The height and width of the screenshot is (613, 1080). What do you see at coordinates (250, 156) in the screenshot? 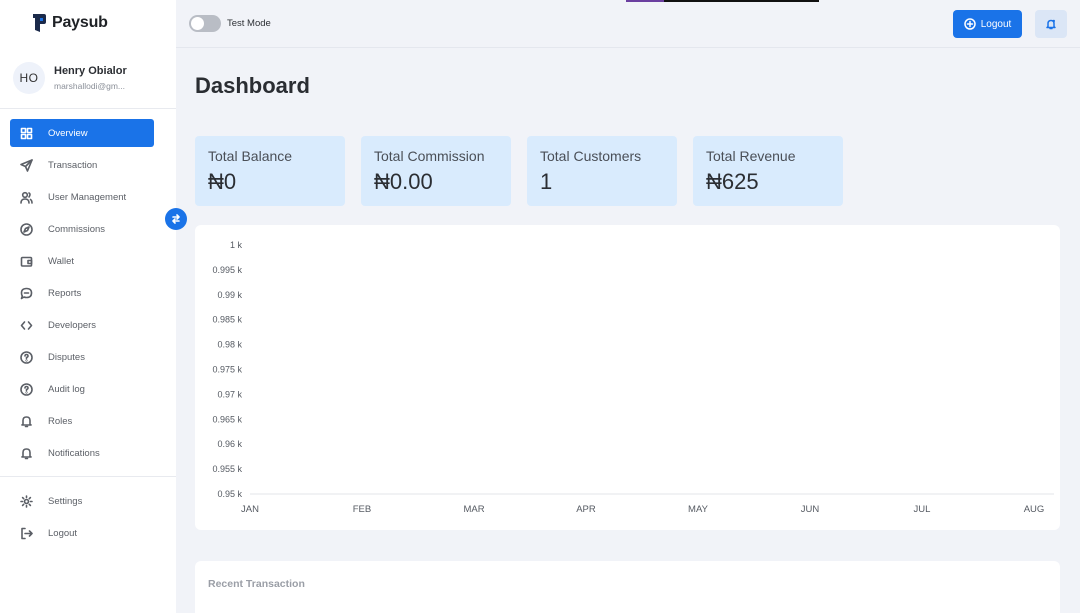
I see `stat-label: Total Balance` at bounding box center [250, 156].